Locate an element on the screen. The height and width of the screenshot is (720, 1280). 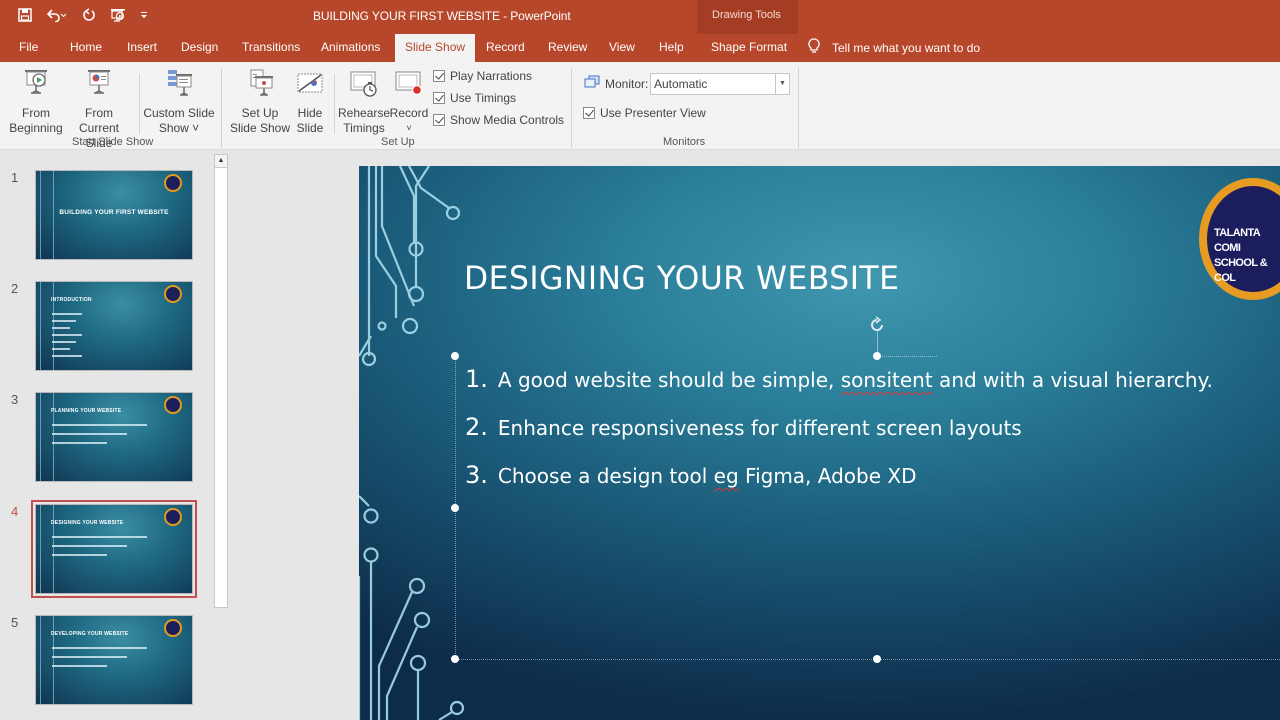
selection-frame-top is located at coordinates (907, 356).